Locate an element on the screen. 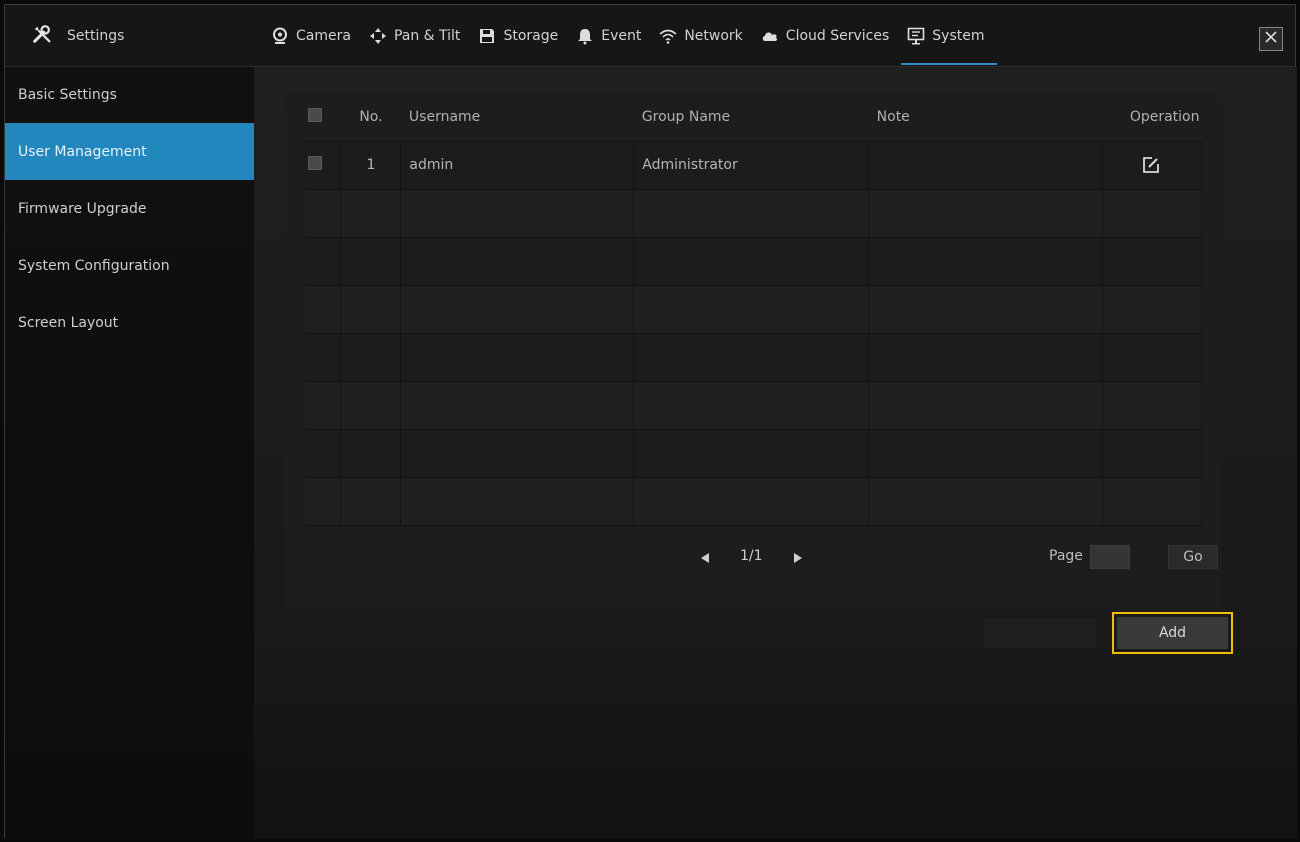 The image size is (1300, 842). sidebar-item-basic-settings: Basic Settings is located at coordinates (129, 95).